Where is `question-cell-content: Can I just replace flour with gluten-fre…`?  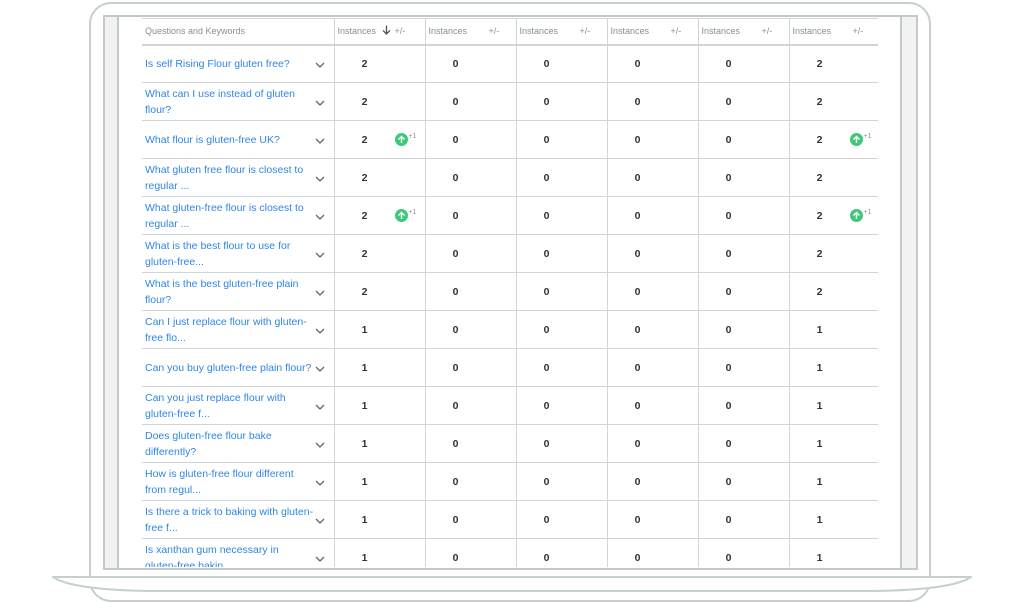
question-cell-content: Can I just replace flour with gluten-fre… is located at coordinates (238, 330).